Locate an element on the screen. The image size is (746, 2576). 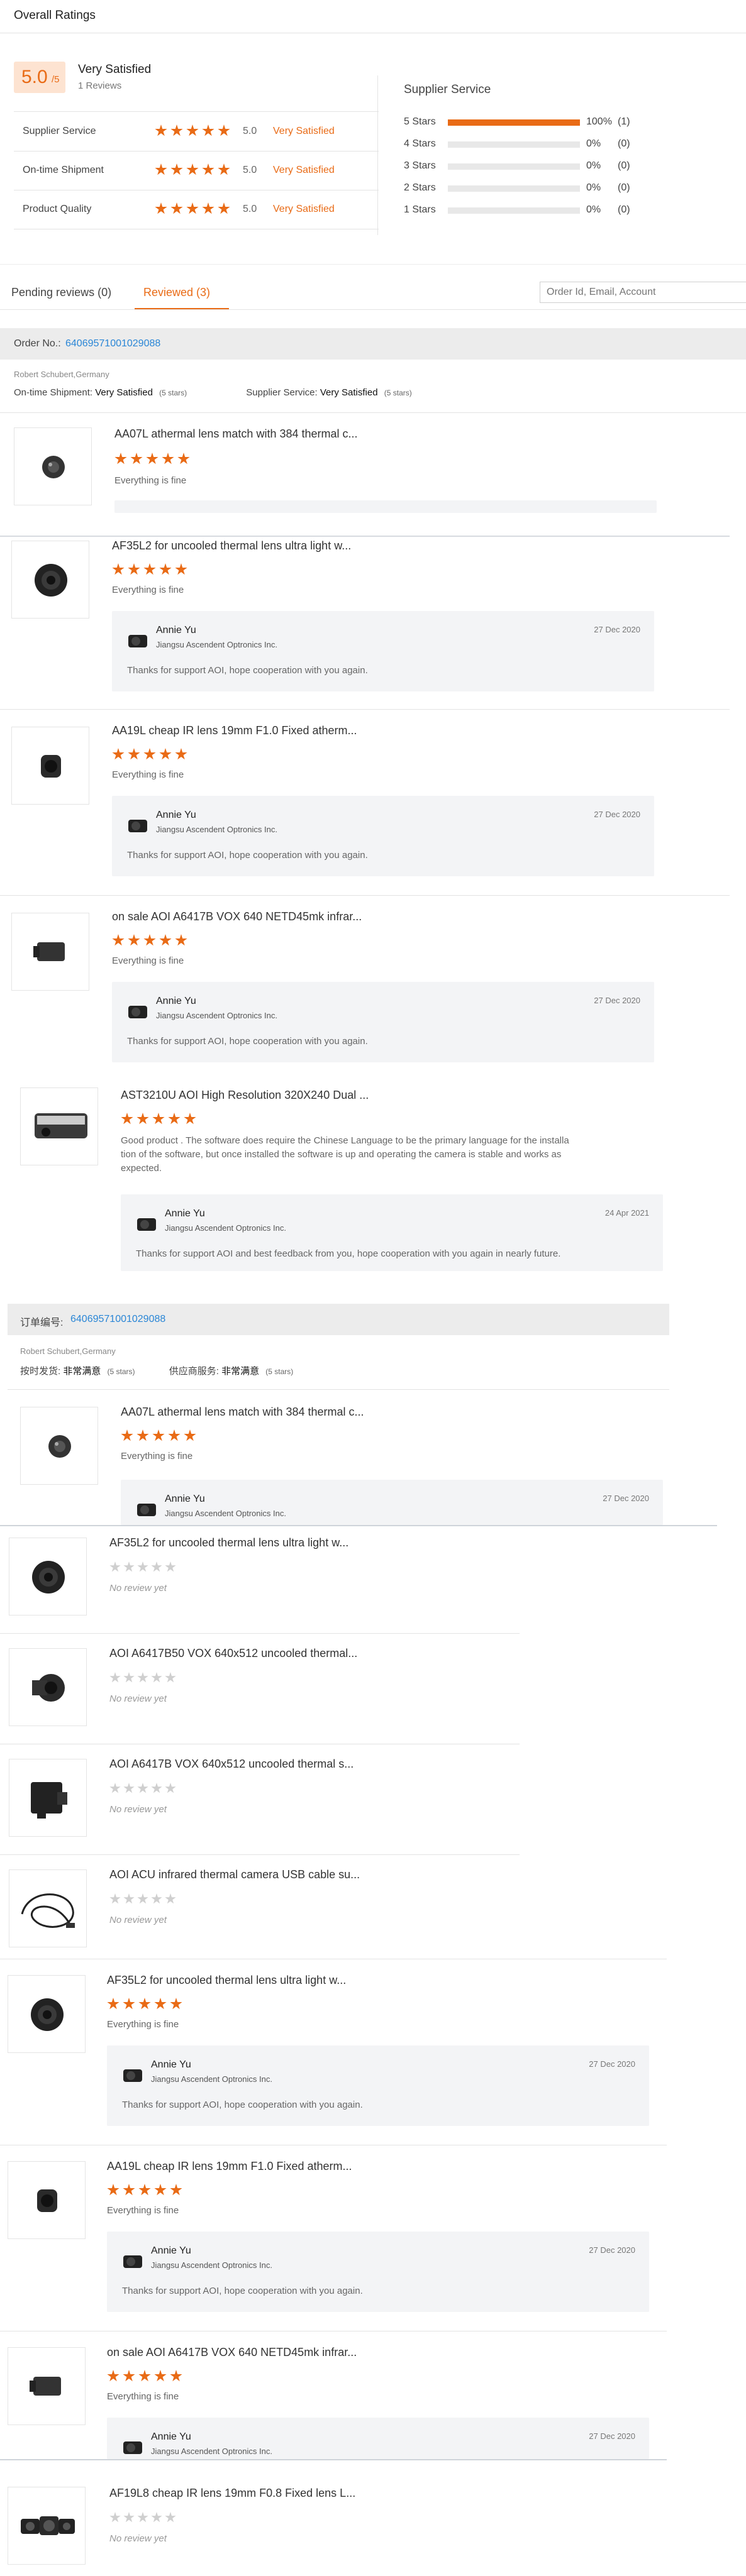
tab-pending-reviews: Pending reviews (0) is located at coordinates (61, 292).